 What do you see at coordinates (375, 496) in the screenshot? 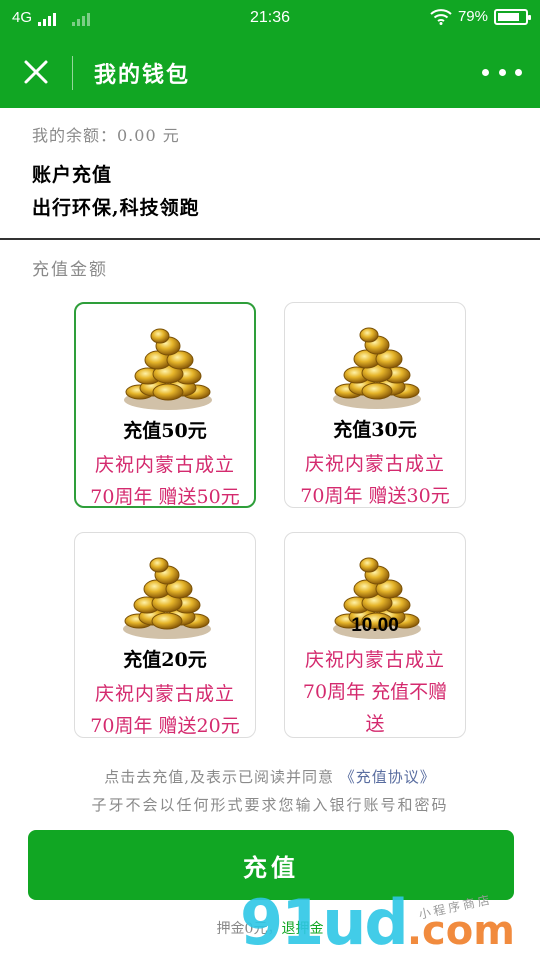
I see `option-promo-line2: 70周年 赠送30元` at bounding box center [375, 496].